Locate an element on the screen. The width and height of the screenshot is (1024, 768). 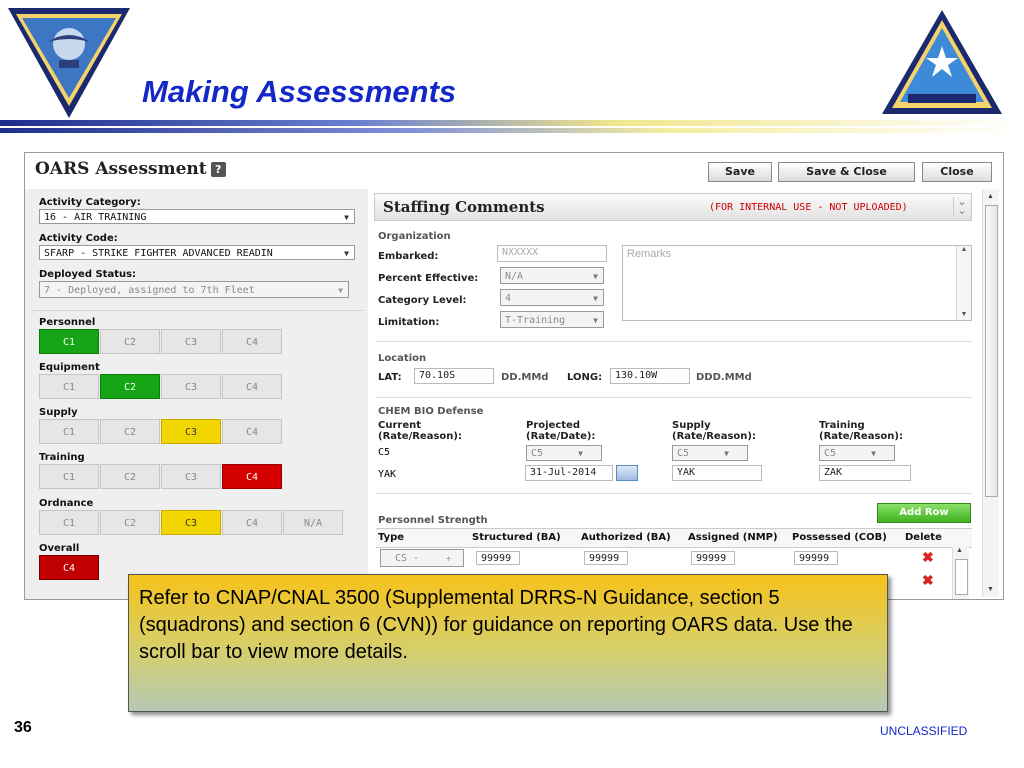
table-scrollbar: ▲ is located at coordinates (960, 573).